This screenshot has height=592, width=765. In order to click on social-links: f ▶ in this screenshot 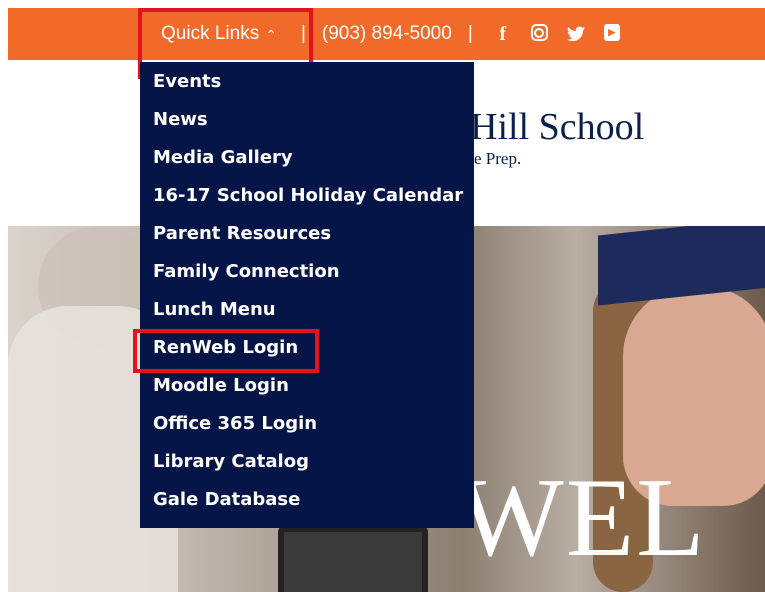, I will do `click(556, 34)`.